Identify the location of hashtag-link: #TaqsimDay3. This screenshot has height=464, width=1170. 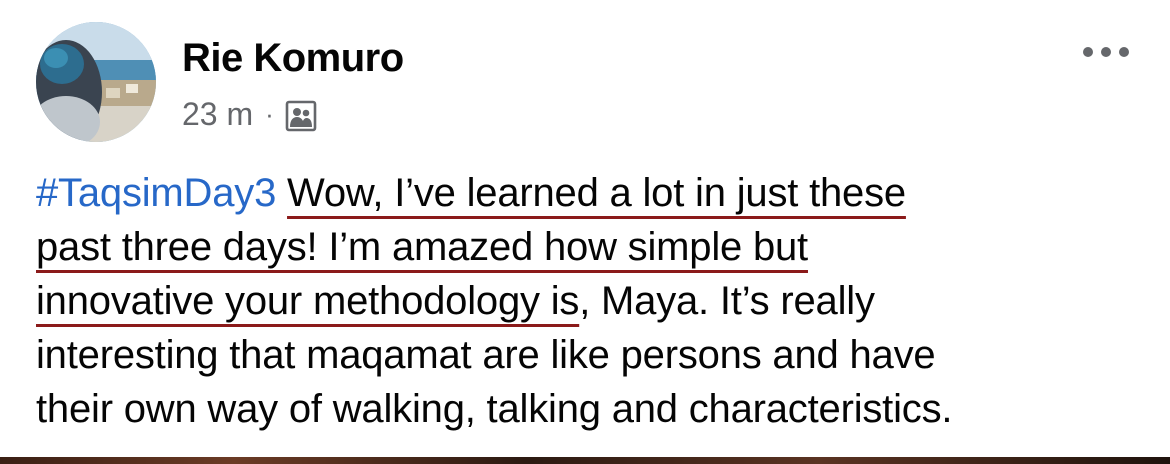
(156, 193).